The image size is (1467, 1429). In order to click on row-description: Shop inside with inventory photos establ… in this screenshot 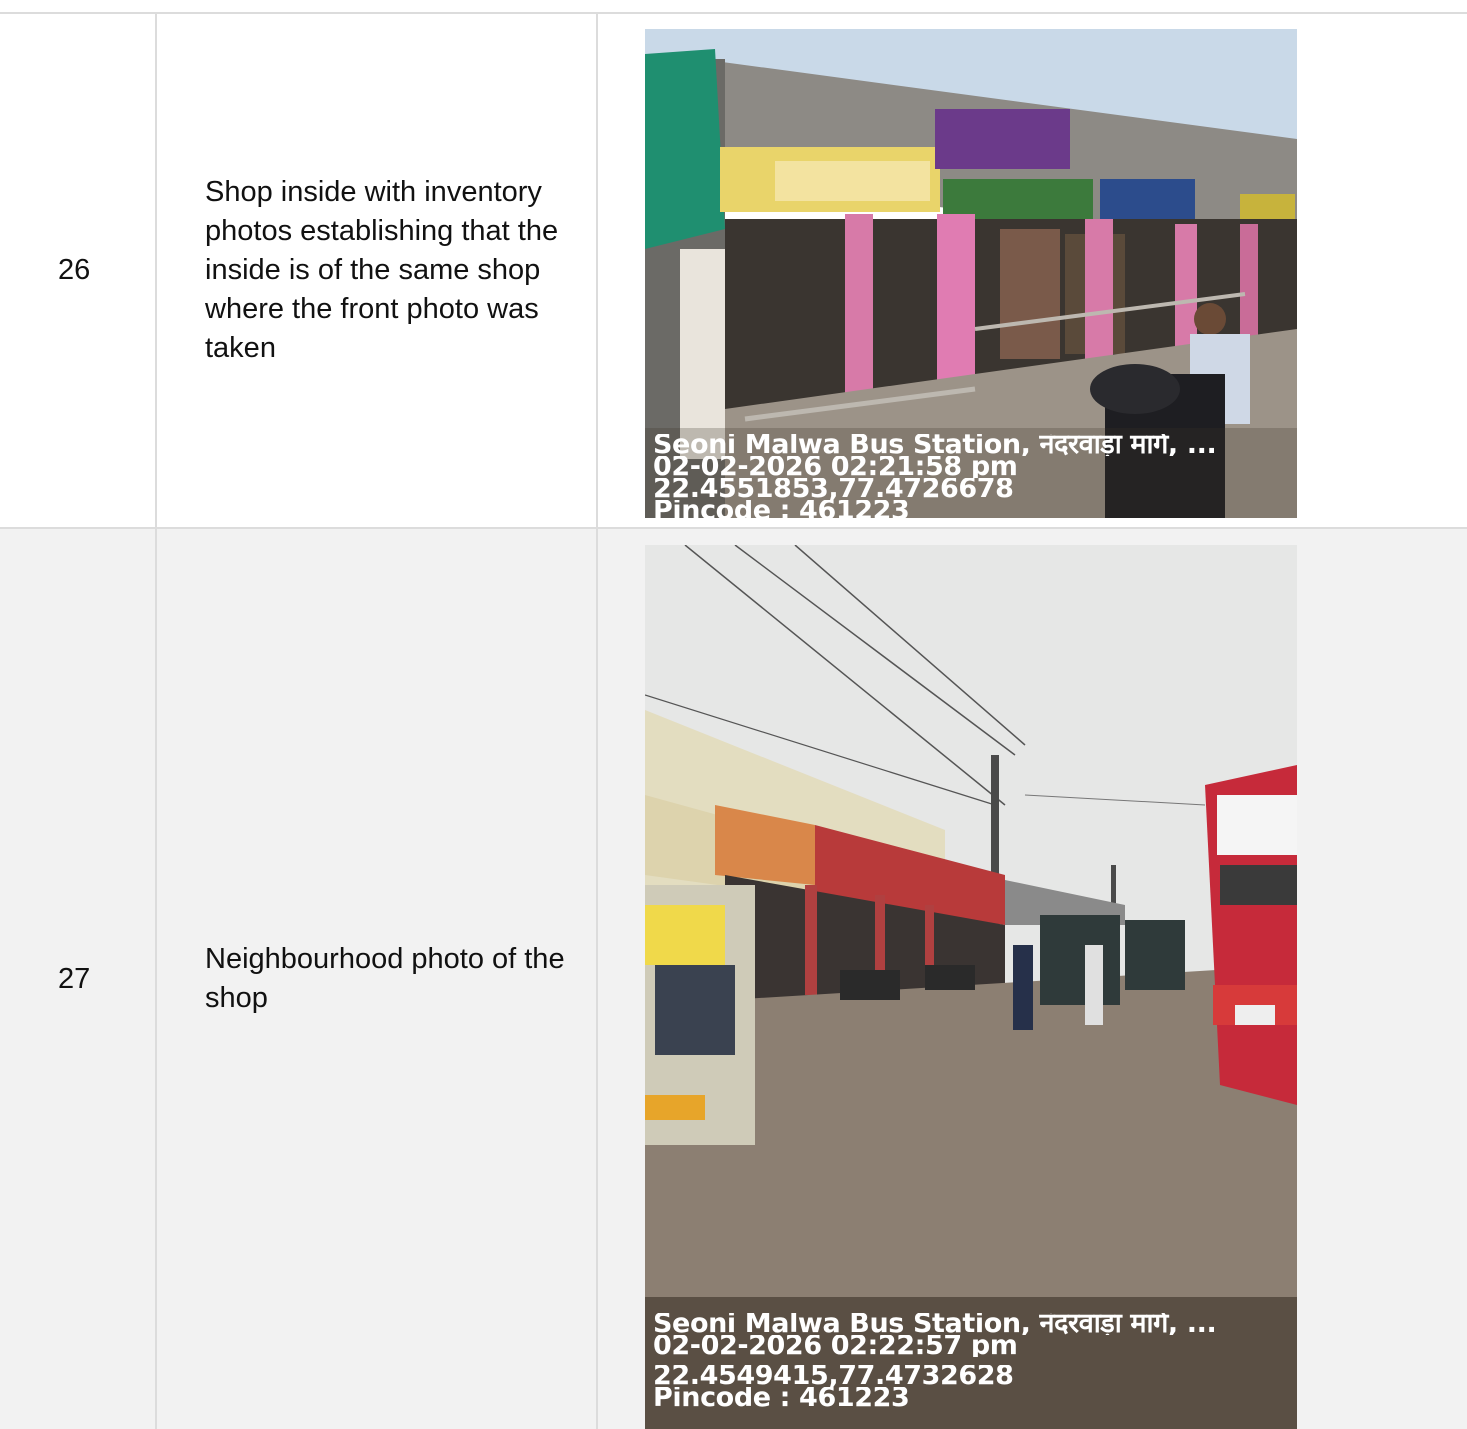, I will do `click(377, 270)`.